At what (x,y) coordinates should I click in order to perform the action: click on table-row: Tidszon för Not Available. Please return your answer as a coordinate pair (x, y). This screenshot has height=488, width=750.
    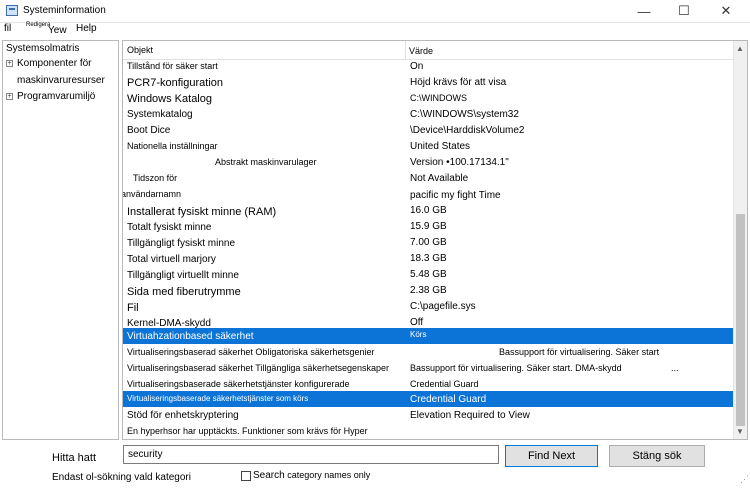
    Looking at the image, I should click on (428, 179).